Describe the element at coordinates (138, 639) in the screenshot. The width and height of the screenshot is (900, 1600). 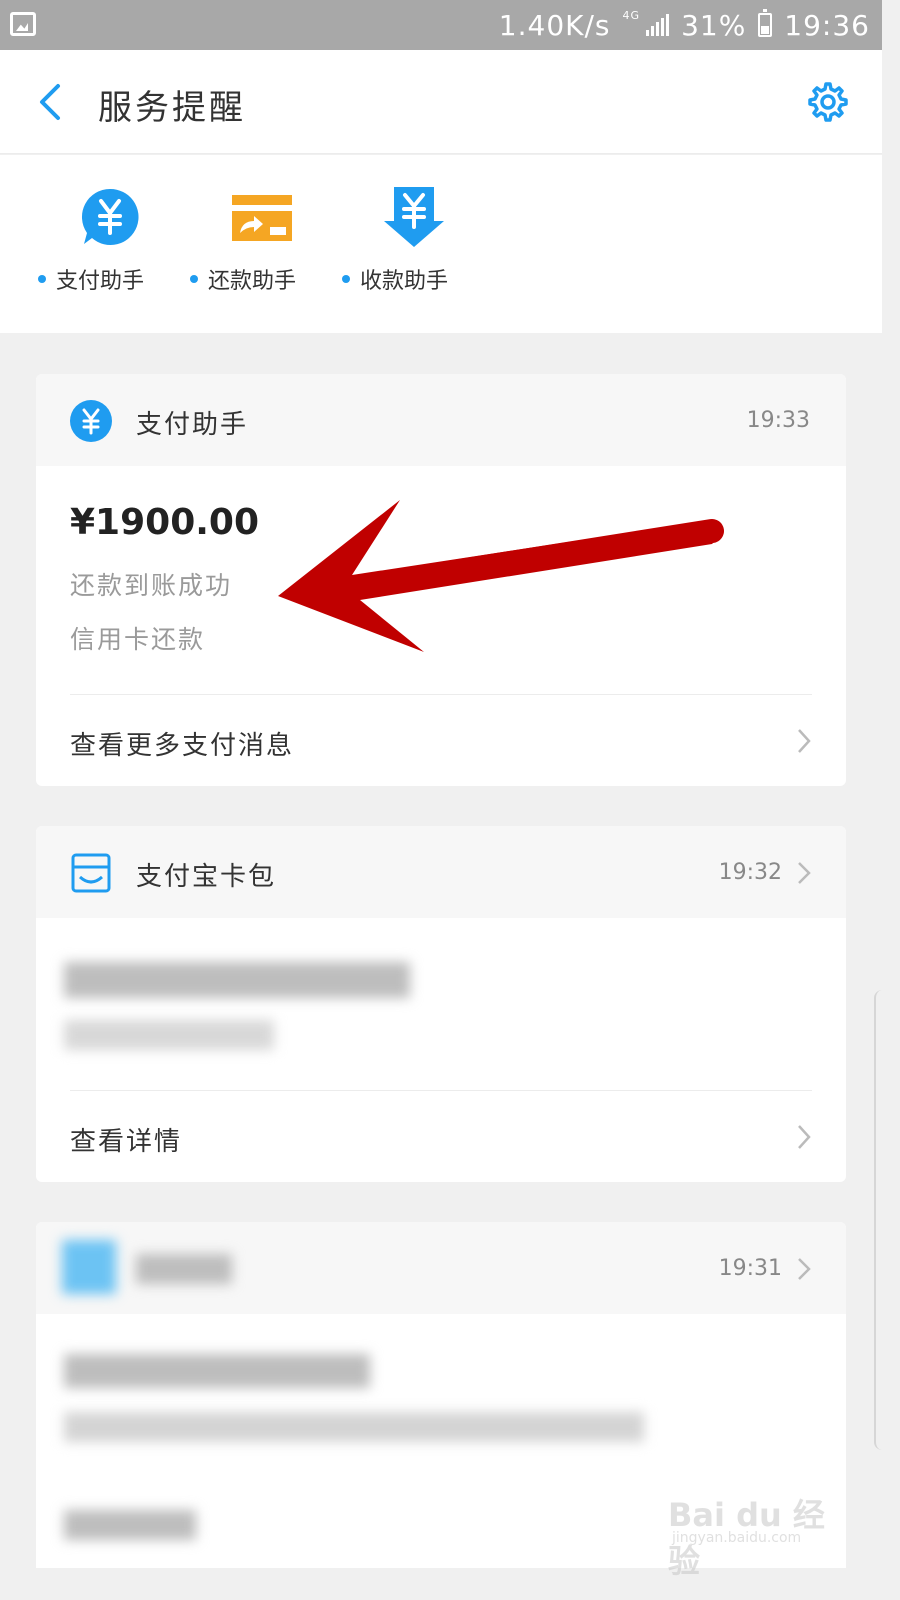
I see `payment-type: 信用卡还款` at that location.